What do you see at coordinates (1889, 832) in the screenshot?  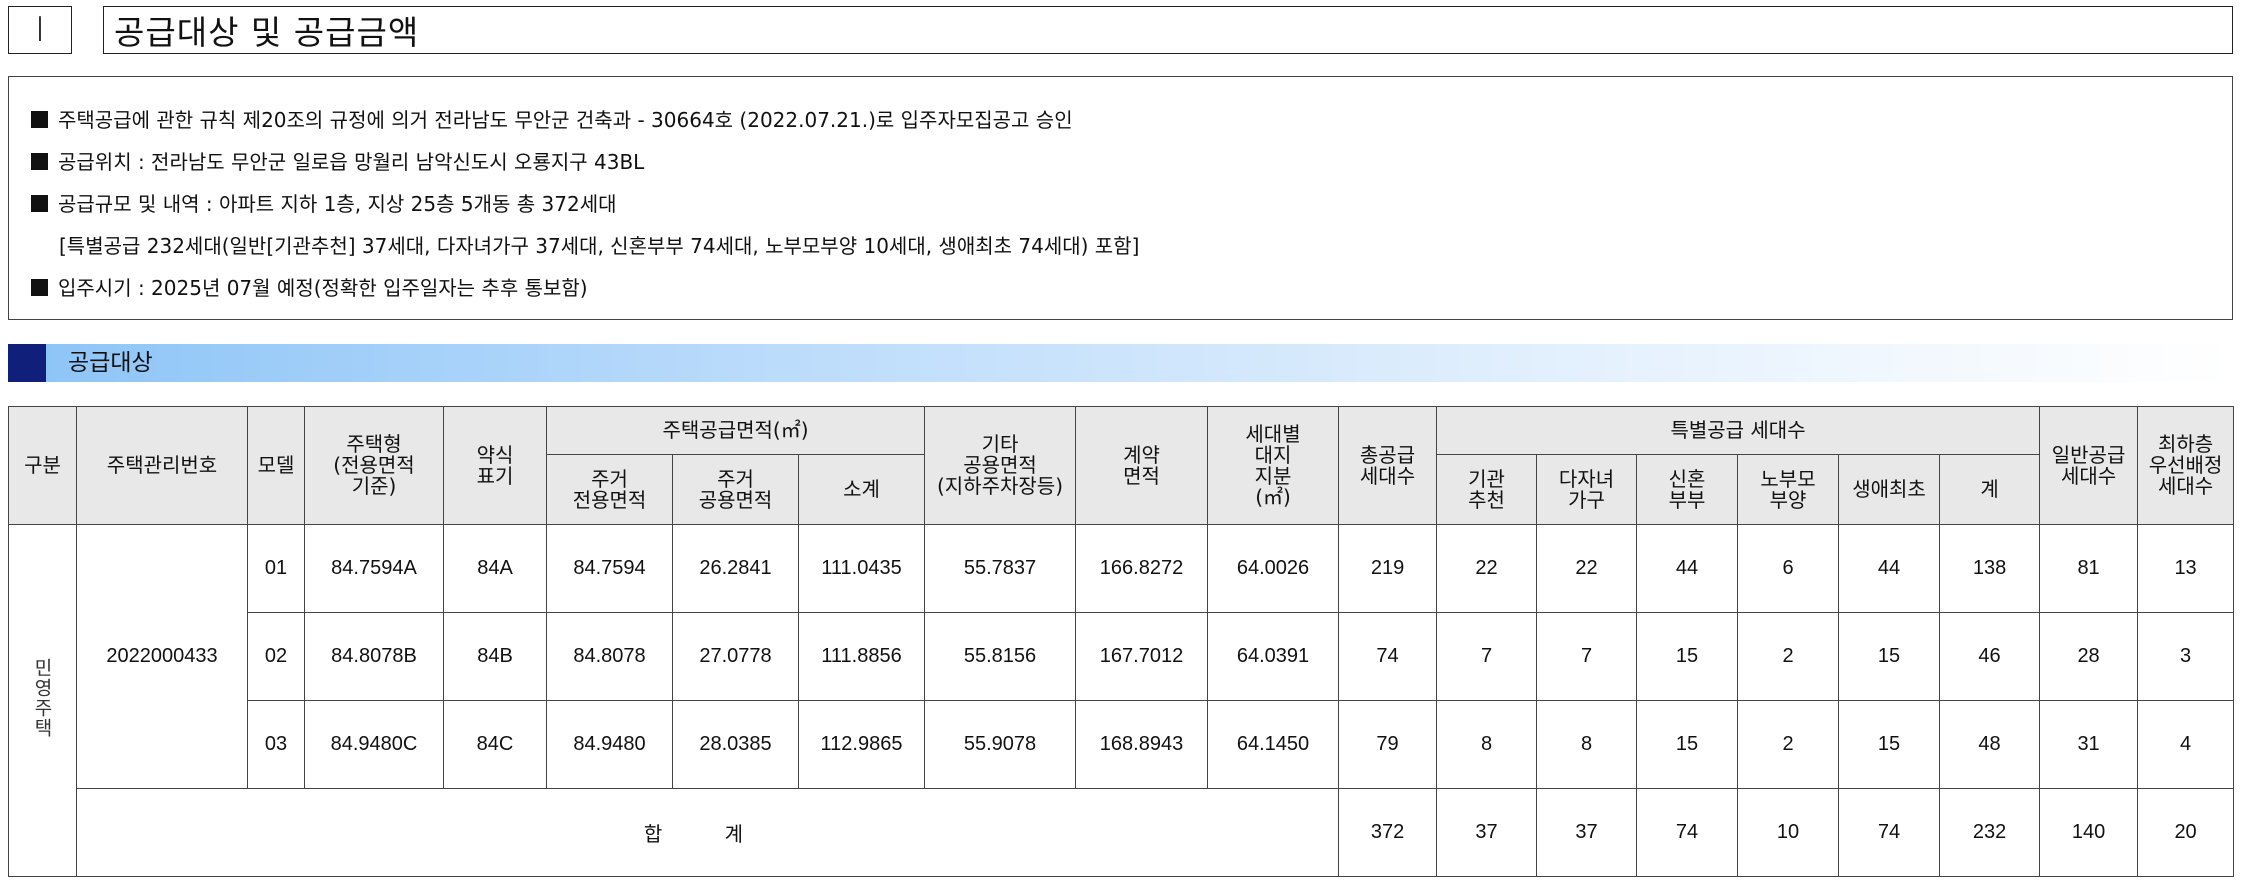 I see `total-cell-first: 74` at bounding box center [1889, 832].